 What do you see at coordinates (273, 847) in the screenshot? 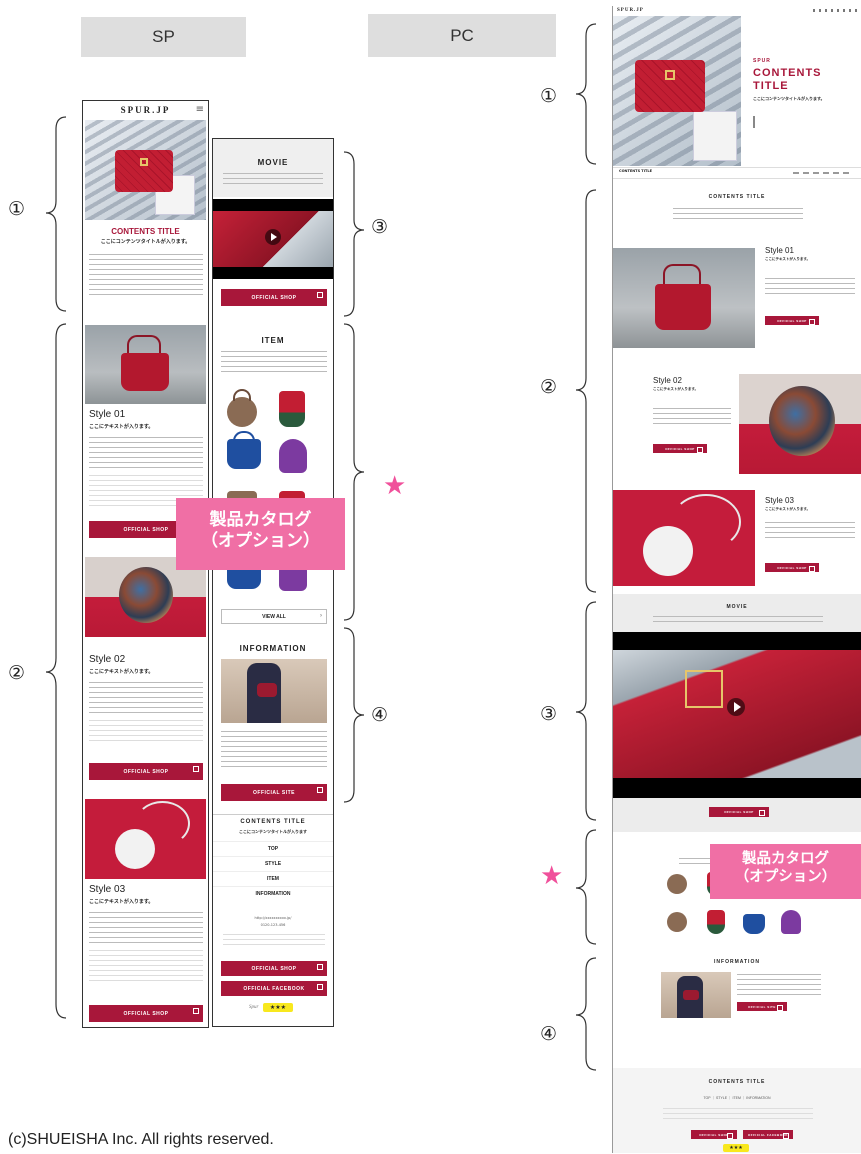
I see `sp-nav-top: TOP` at bounding box center [273, 847].